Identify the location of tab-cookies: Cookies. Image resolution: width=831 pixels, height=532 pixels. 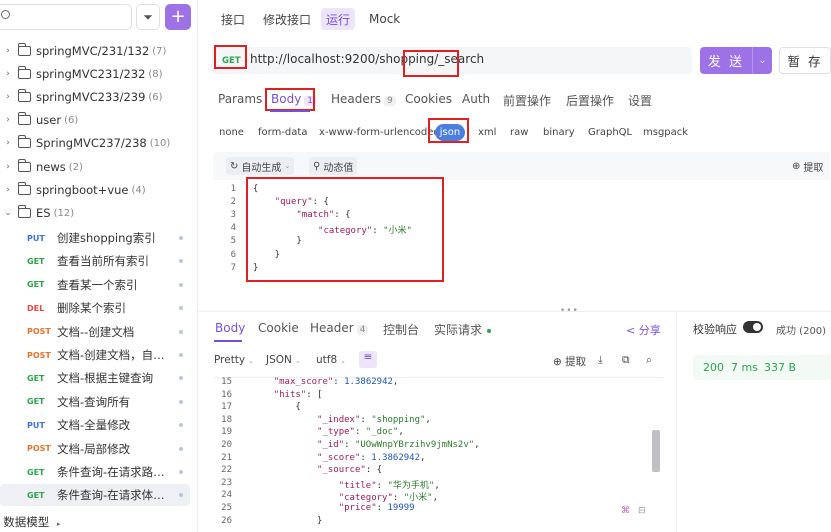
(428, 99).